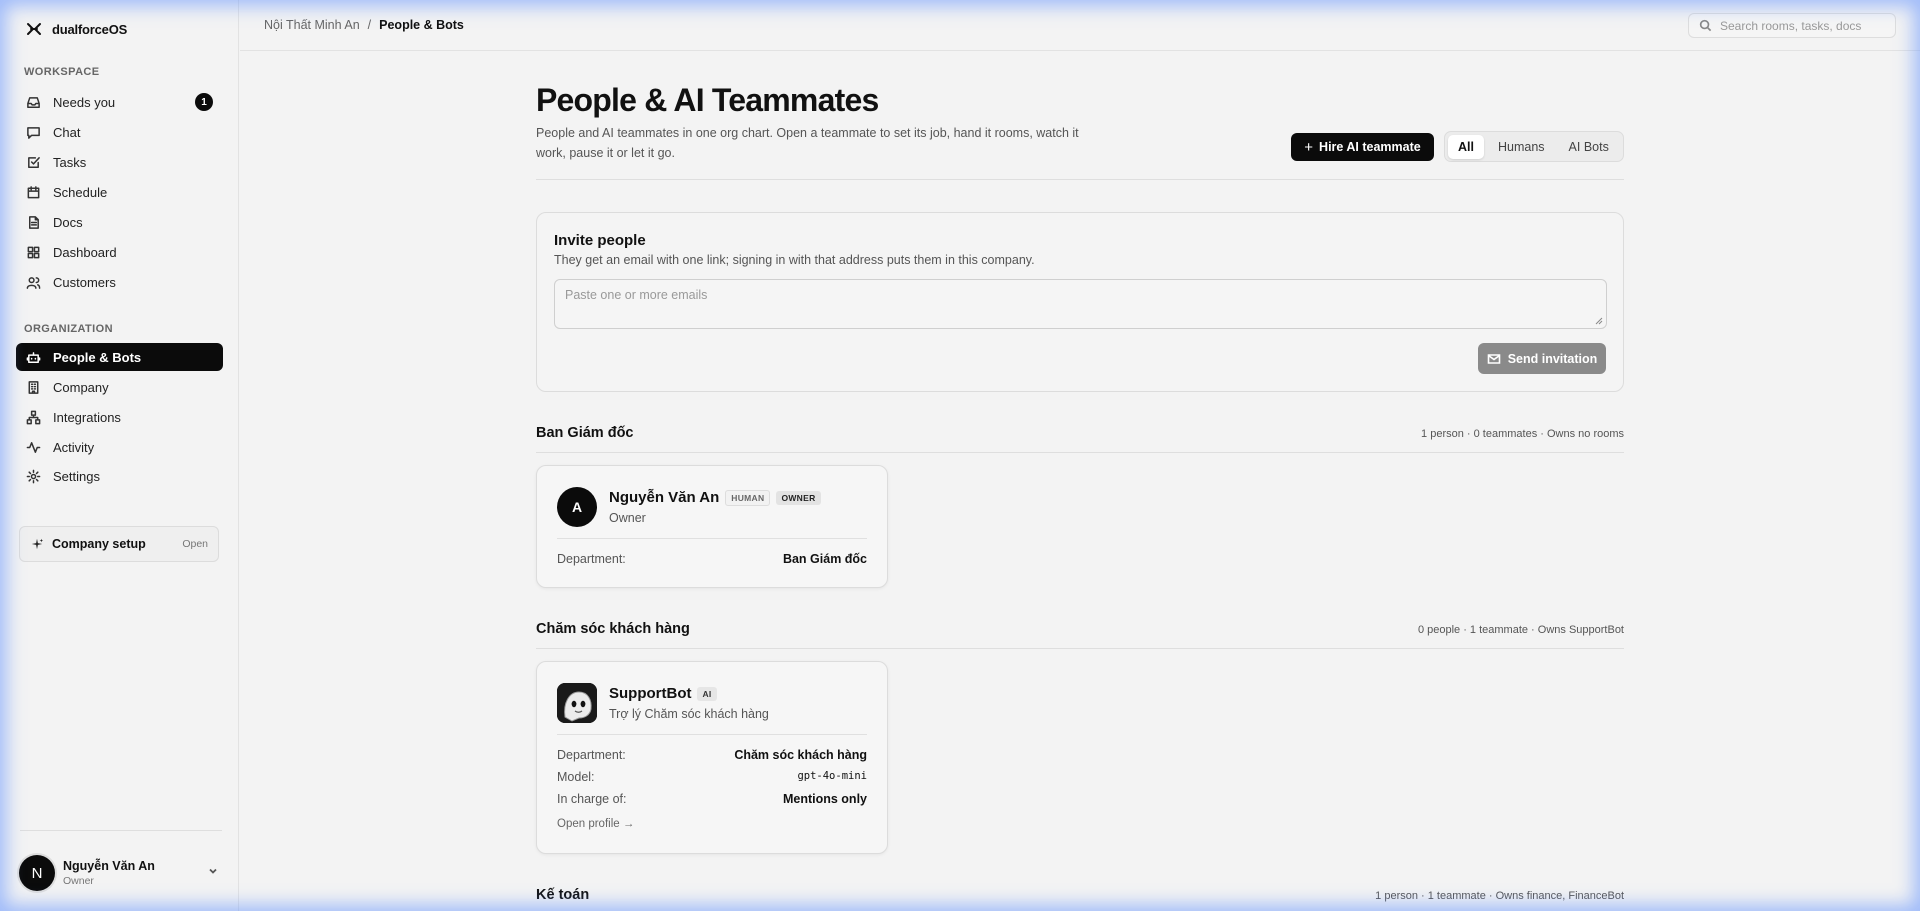  What do you see at coordinates (119, 162) in the screenshot?
I see `sidebar-item-tasks: Tasks` at bounding box center [119, 162].